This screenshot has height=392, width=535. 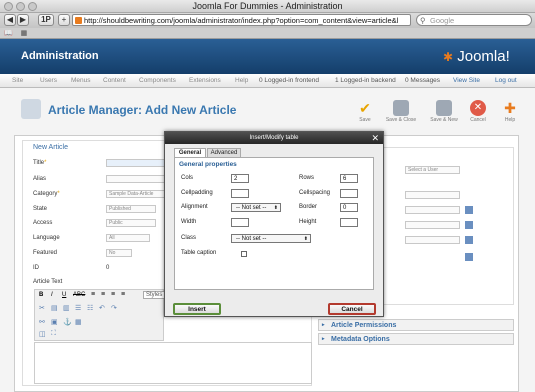 What do you see at coordinates (240, 193) in the screenshot?
I see `cellpadding-input` at bounding box center [240, 193].